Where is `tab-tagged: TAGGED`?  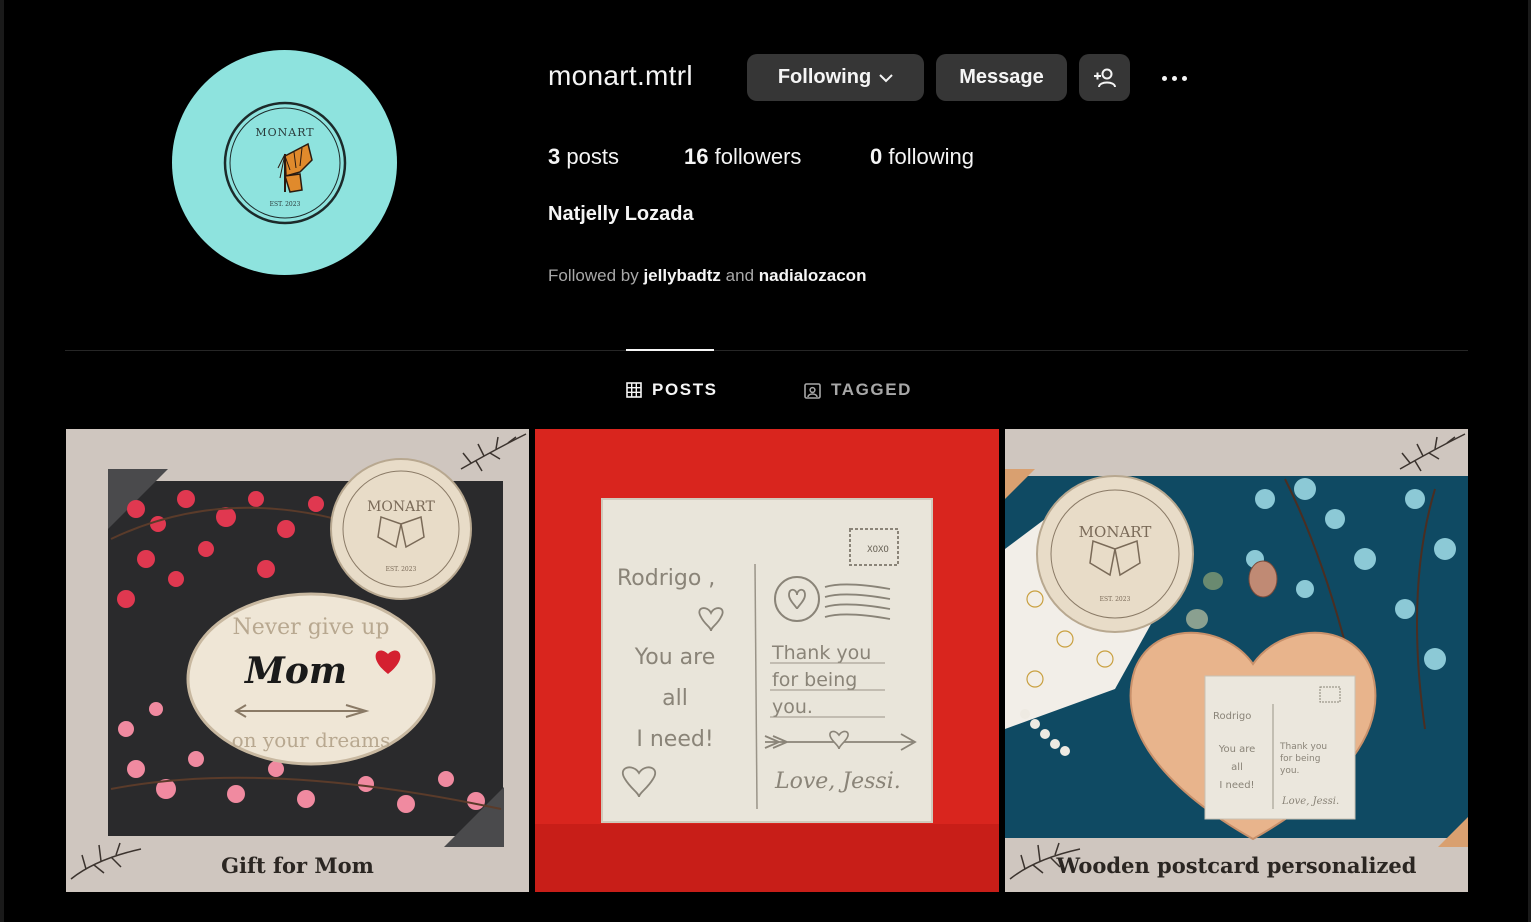
tab-tagged: TAGGED is located at coordinates (858, 390).